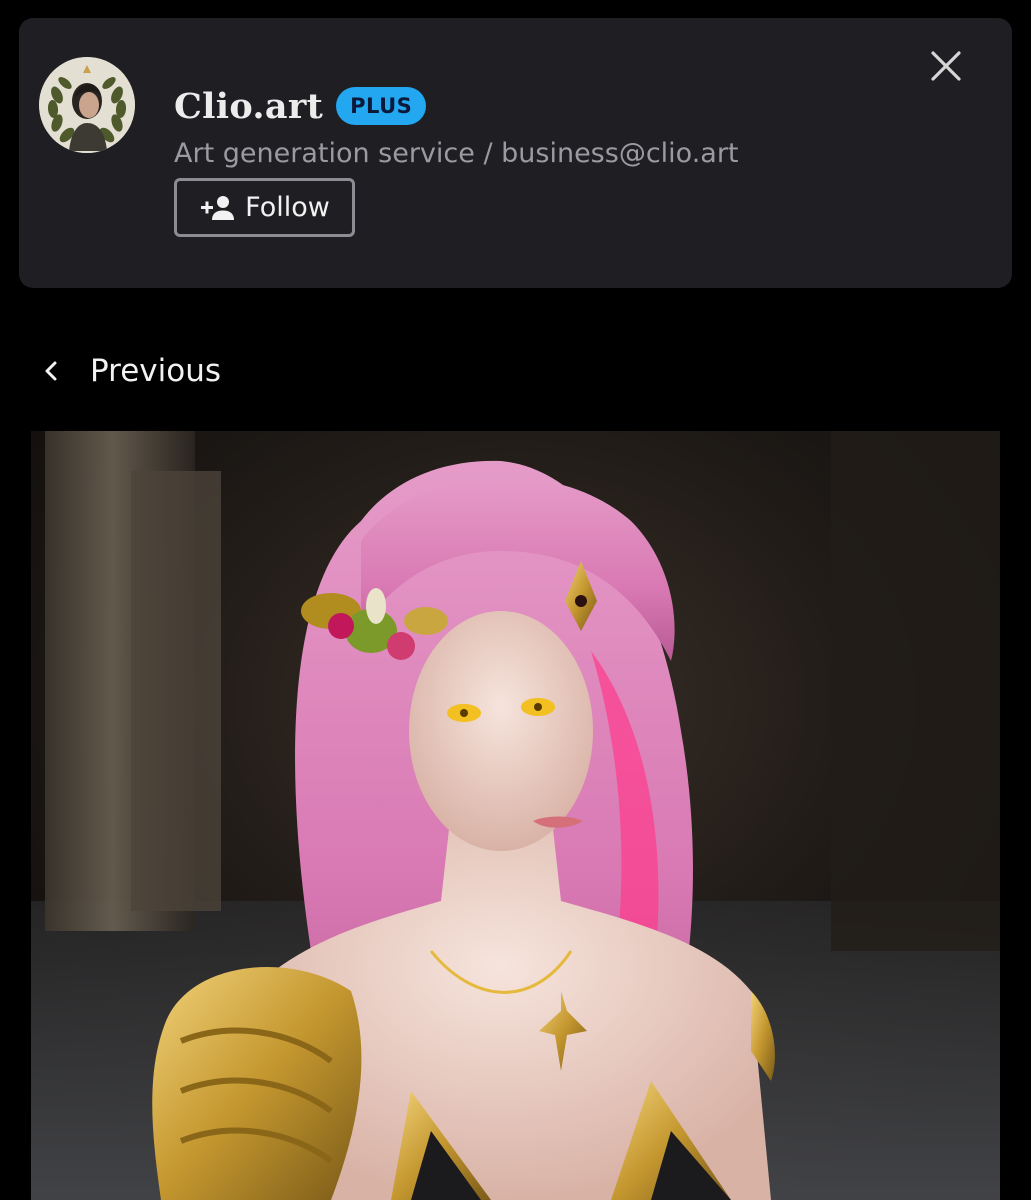 This screenshot has width=1031, height=1200. What do you see at coordinates (218, 207) in the screenshot?
I see `person-add-icon` at bounding box center [218, 207].